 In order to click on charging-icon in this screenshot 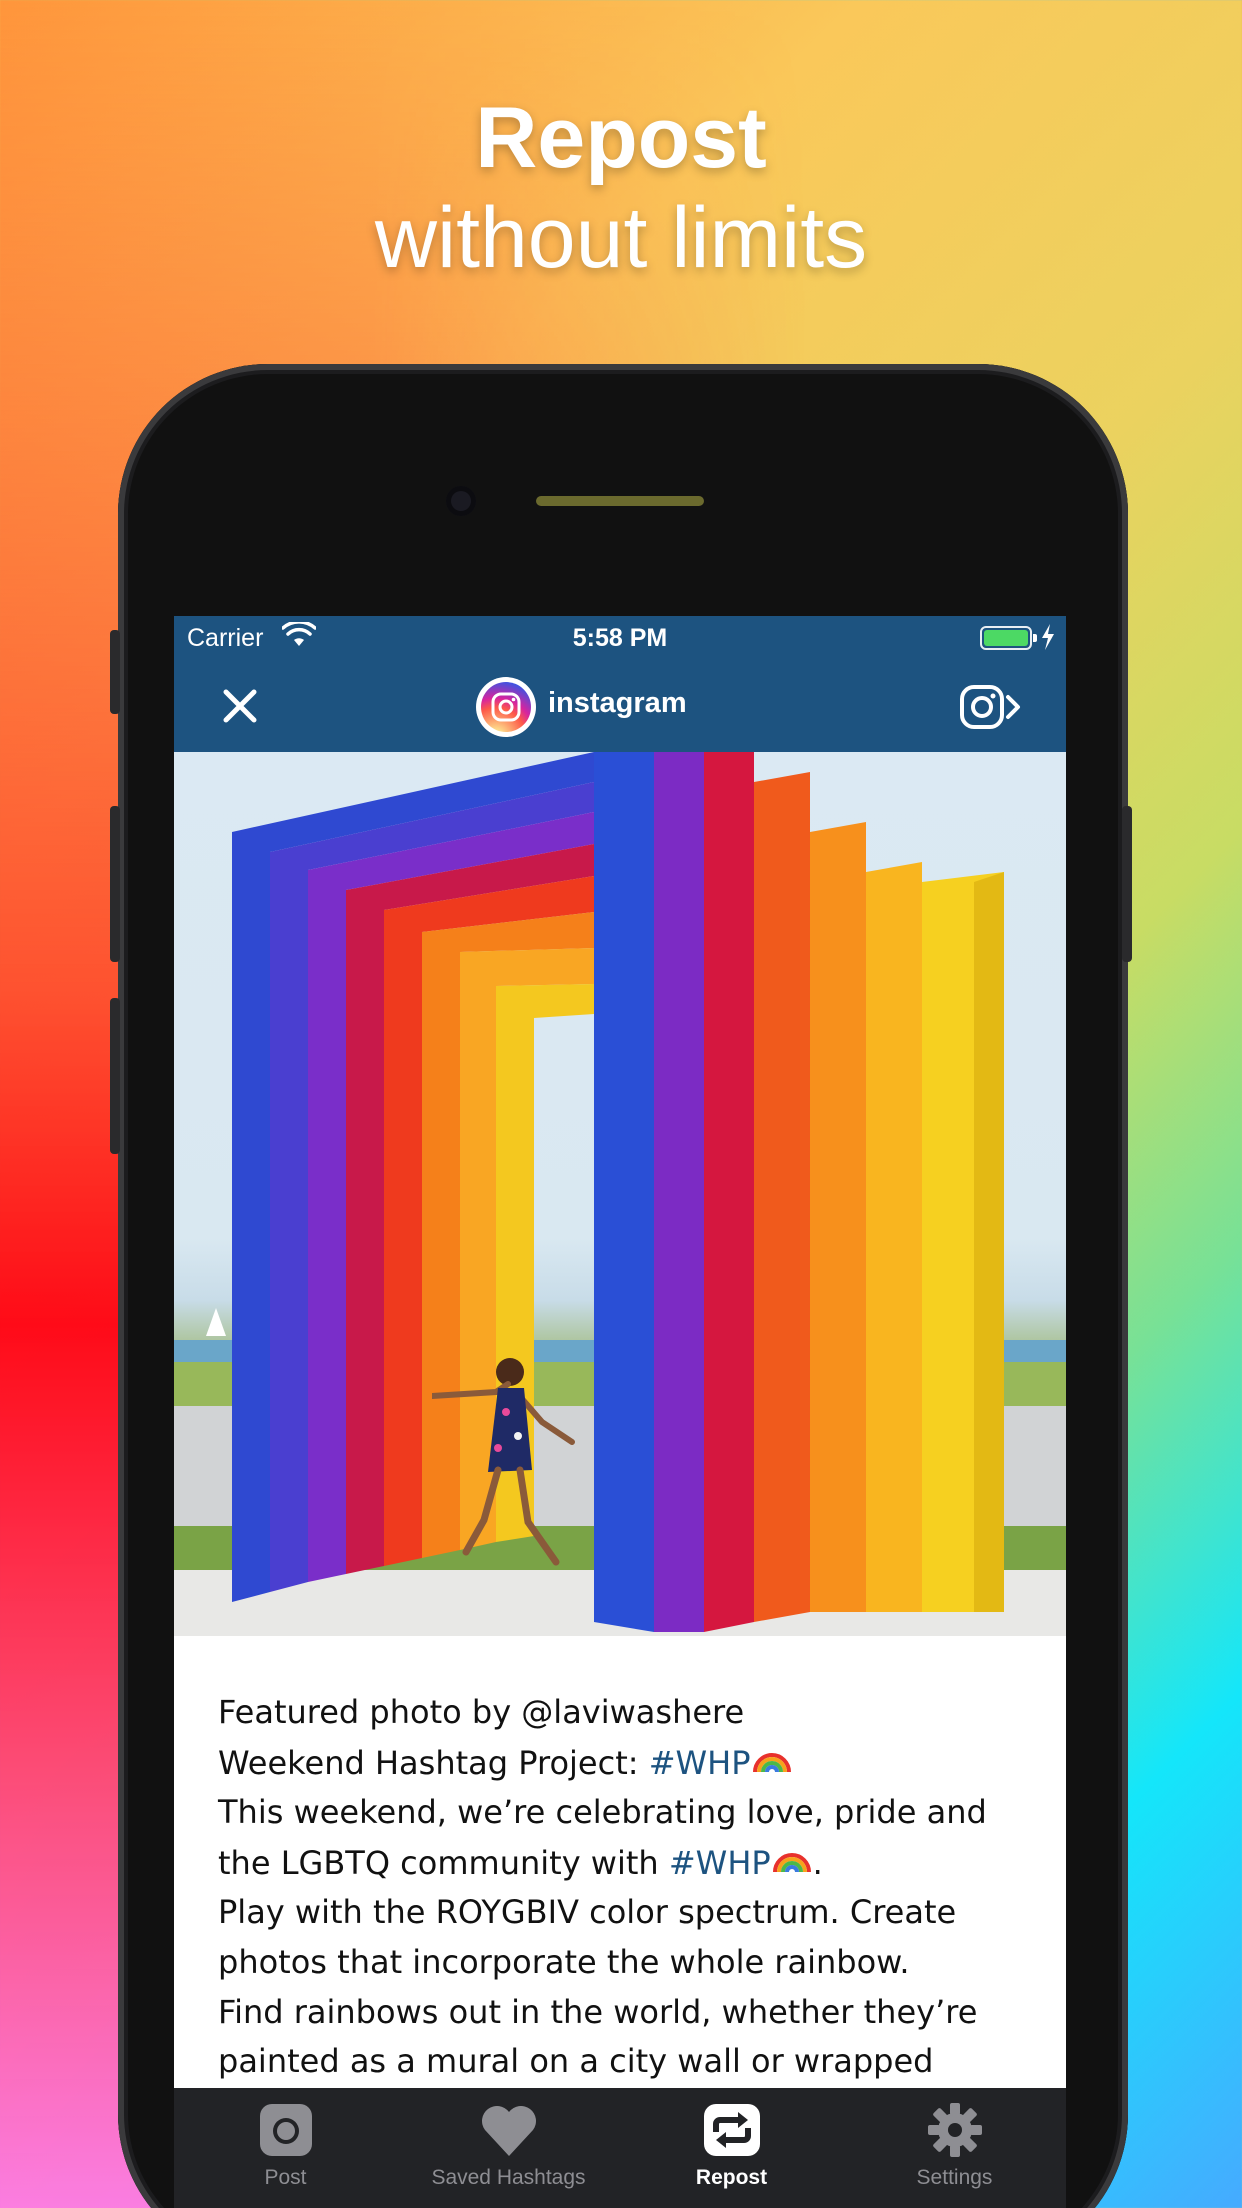, I will do `click(1048, 637)`.